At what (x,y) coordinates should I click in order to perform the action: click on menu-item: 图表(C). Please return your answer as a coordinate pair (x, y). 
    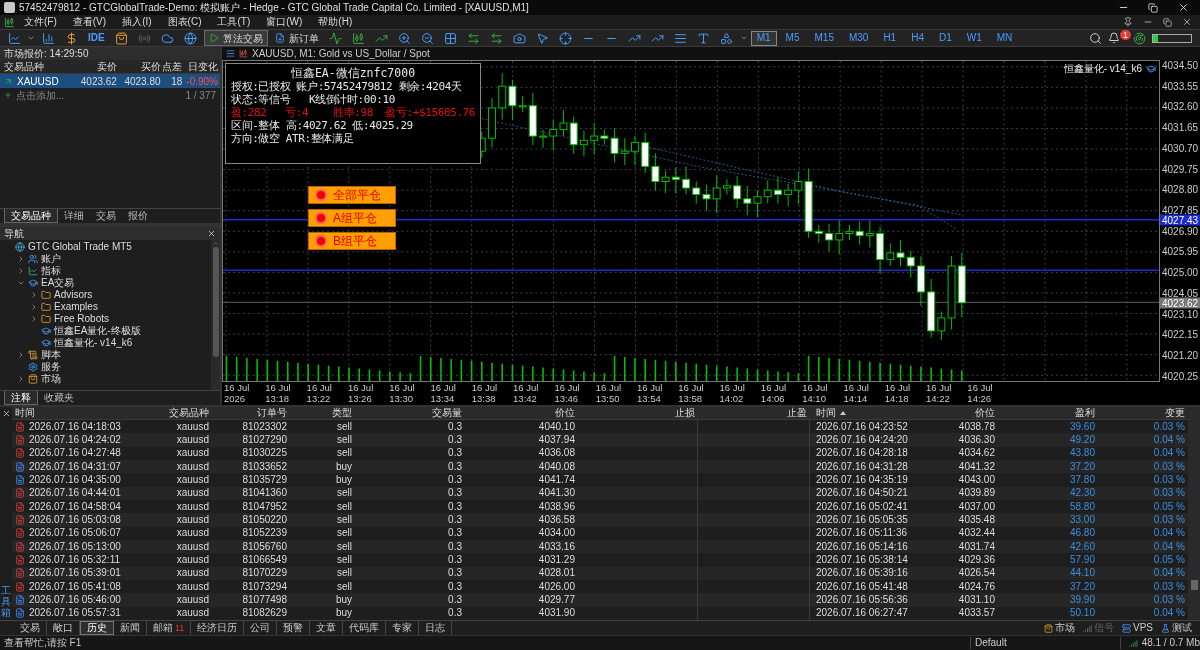
    Looking at the image, I should click on (184, 22).